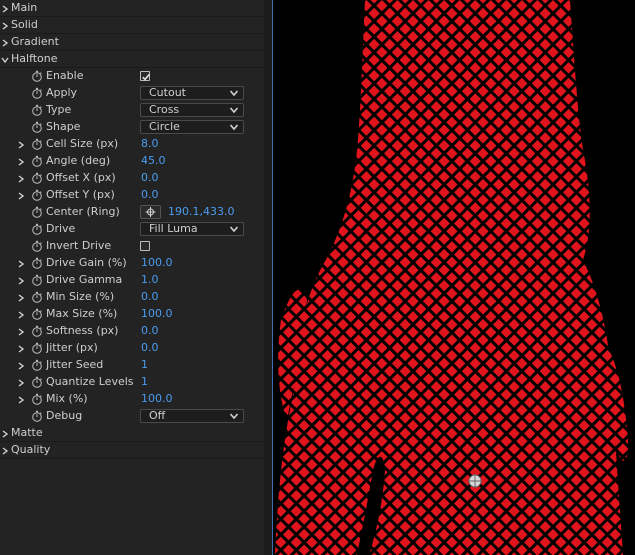 The height and width of the screenshot is (555, 635). Describe the element at coordinates (192, 416) in the screenshot. I see `debug-dropdown: Off` at that location.